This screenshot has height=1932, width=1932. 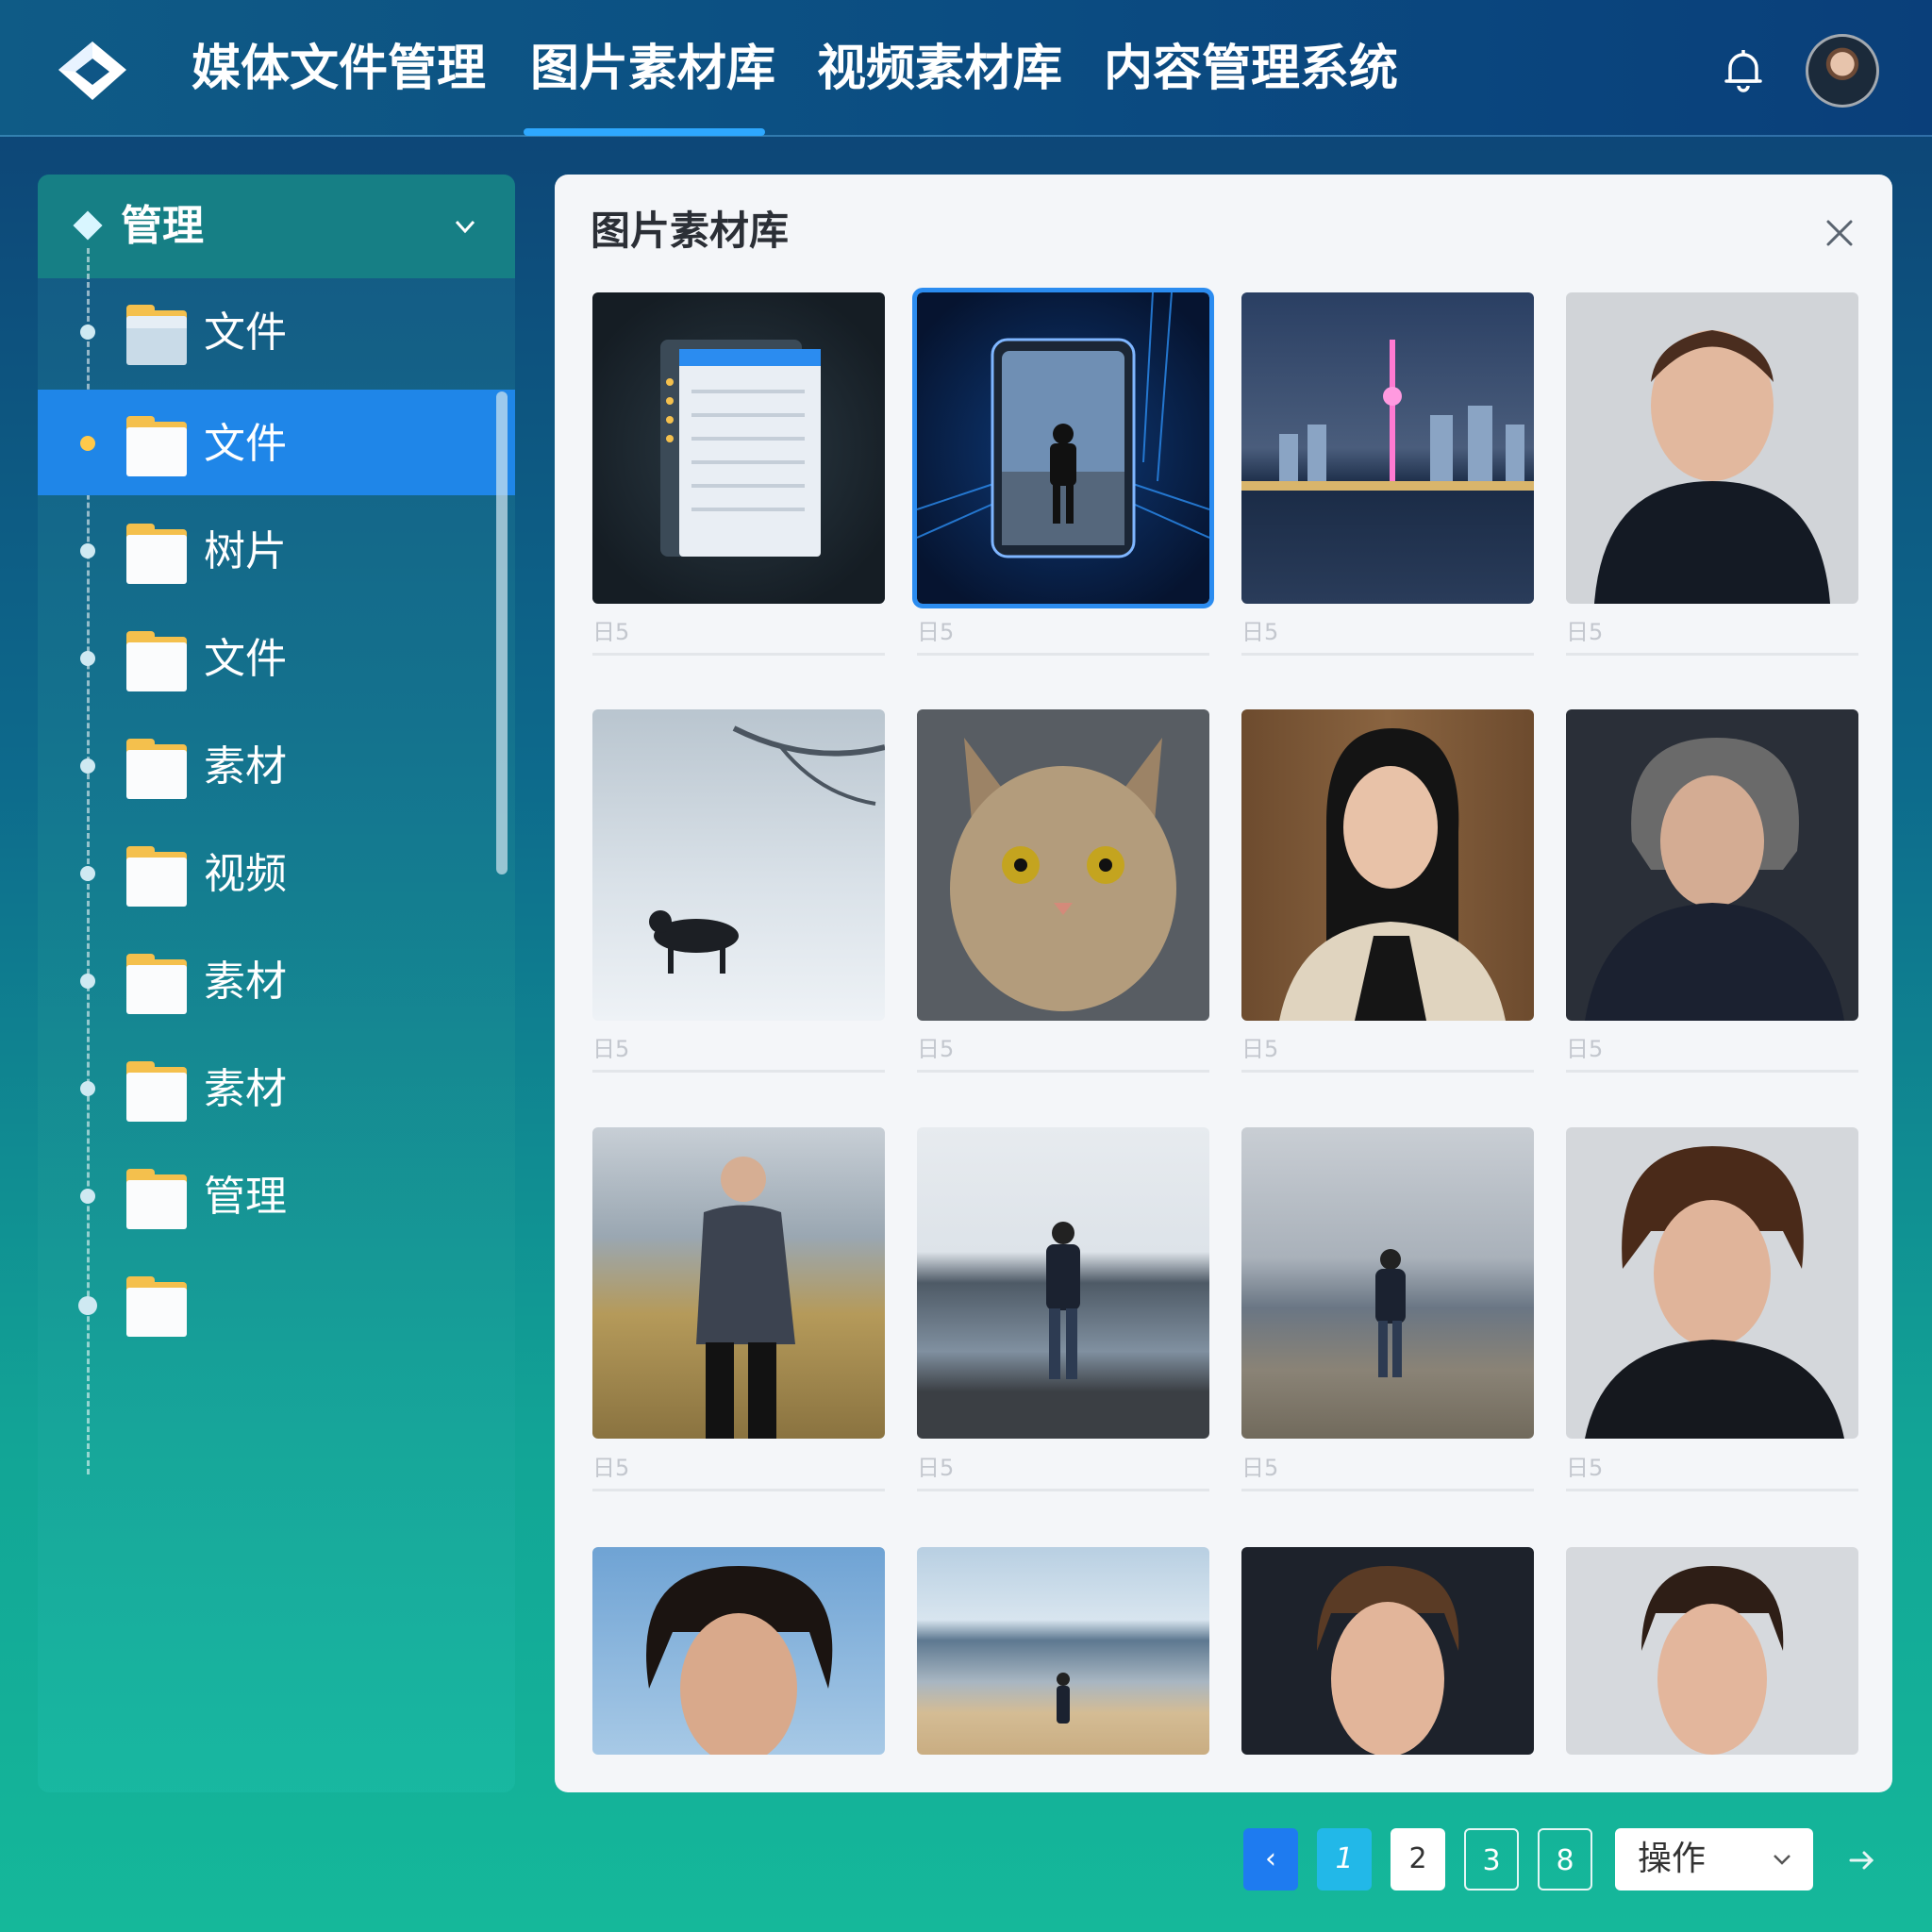 I want to click on tree-item-tree-slice: 树片, so click(x=276, y=550).